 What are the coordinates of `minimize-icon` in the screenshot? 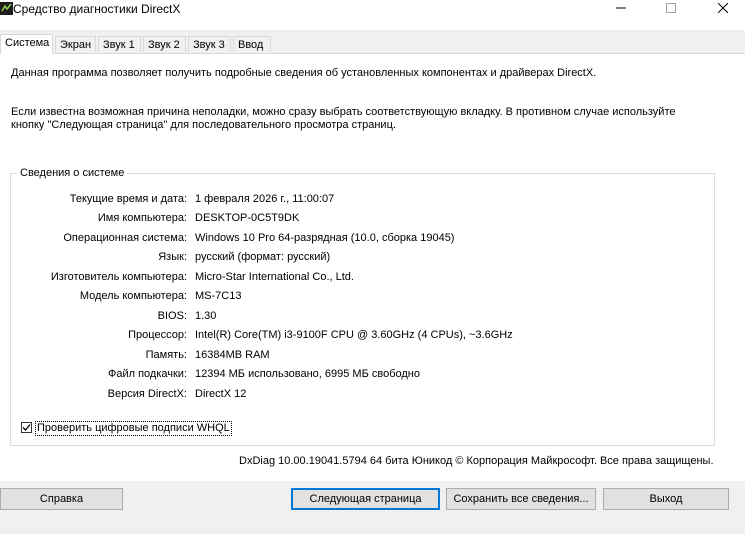 It's located at (621, 8).